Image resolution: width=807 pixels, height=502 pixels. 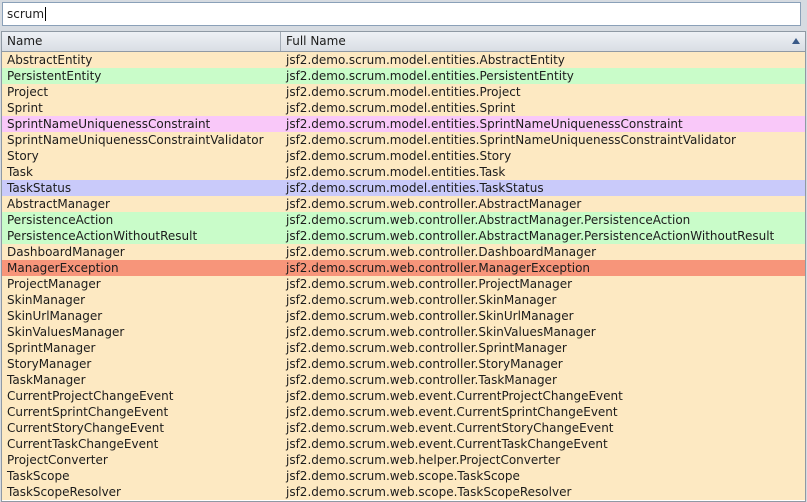 What do you see at coordinates (54, 76) in the screenshot?
I see `cell-name: PersistentEntity` at bounding box center [54, 76].